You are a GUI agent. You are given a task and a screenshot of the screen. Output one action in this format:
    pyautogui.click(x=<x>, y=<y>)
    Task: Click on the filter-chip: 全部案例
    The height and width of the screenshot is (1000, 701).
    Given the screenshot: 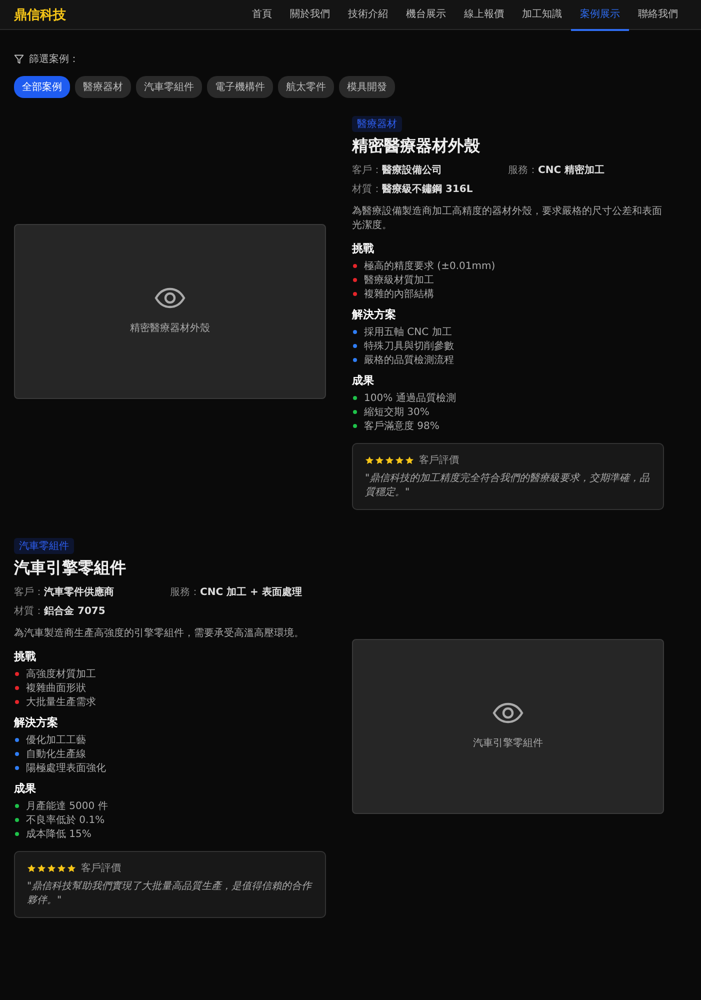 What is the action you would take?
    pyautogui.click(x=42, y=87)
    